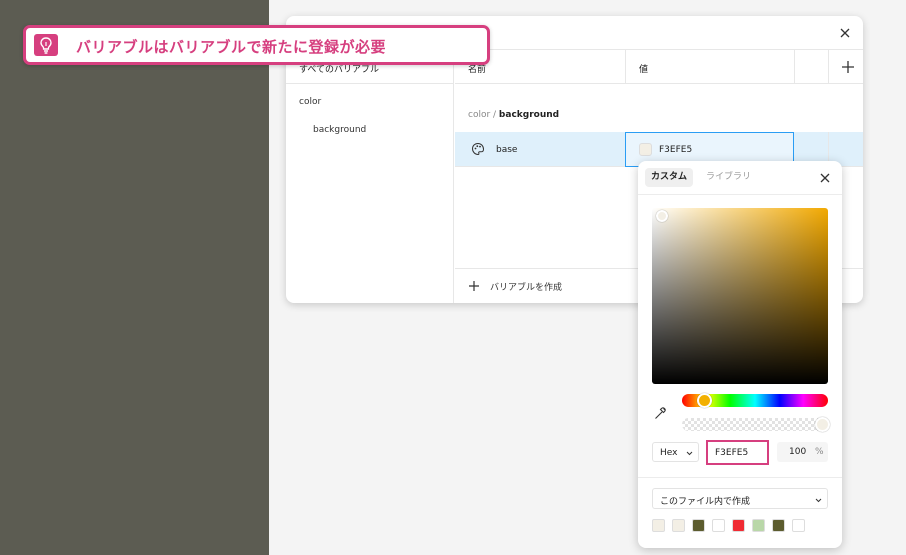 The height and width of the screenshot is (555, 906). I want to click on eyedropper-icon, so click(661, 413).